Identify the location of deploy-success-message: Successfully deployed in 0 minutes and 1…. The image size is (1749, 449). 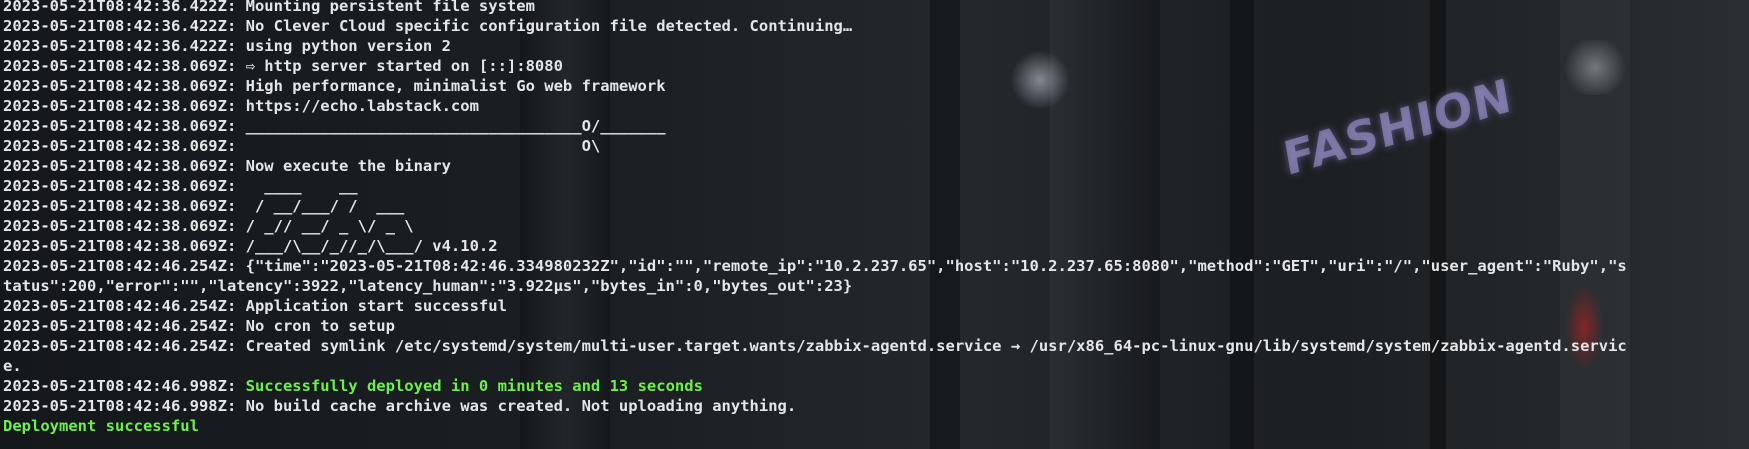
(474, 386).